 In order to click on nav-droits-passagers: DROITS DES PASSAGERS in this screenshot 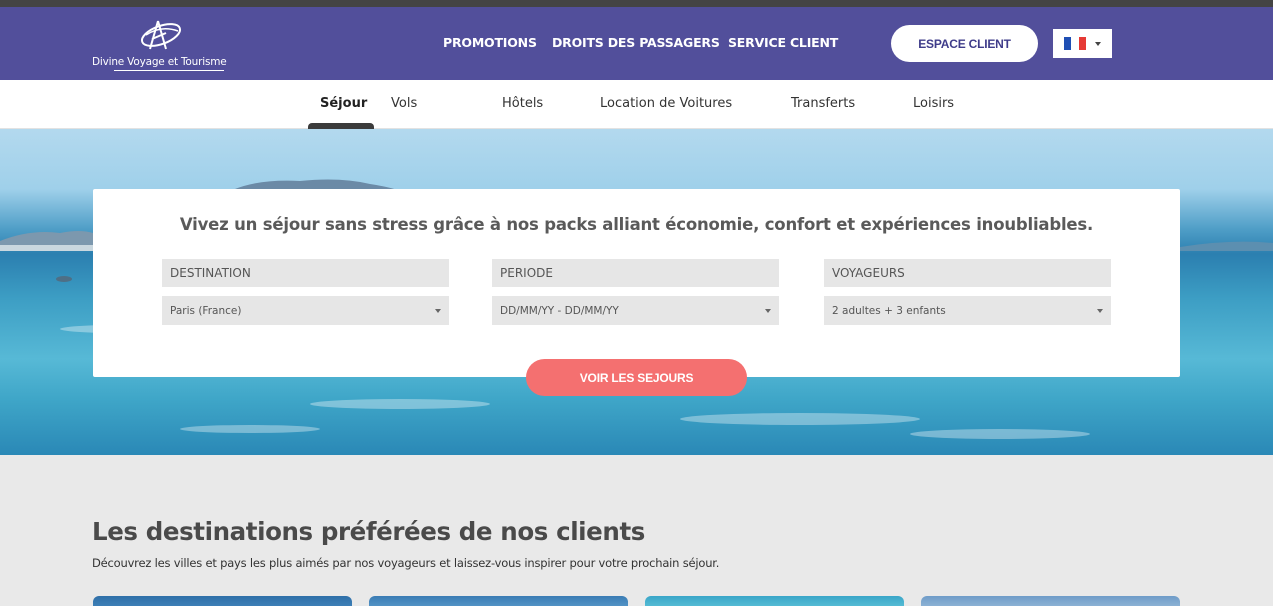, I will do `click(636, 42)`.